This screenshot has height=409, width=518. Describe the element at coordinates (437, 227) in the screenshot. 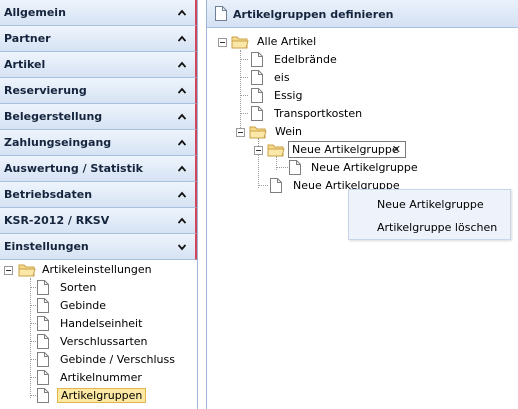

I see `menu-item-label: Artikelgruppe löschen` at that location.